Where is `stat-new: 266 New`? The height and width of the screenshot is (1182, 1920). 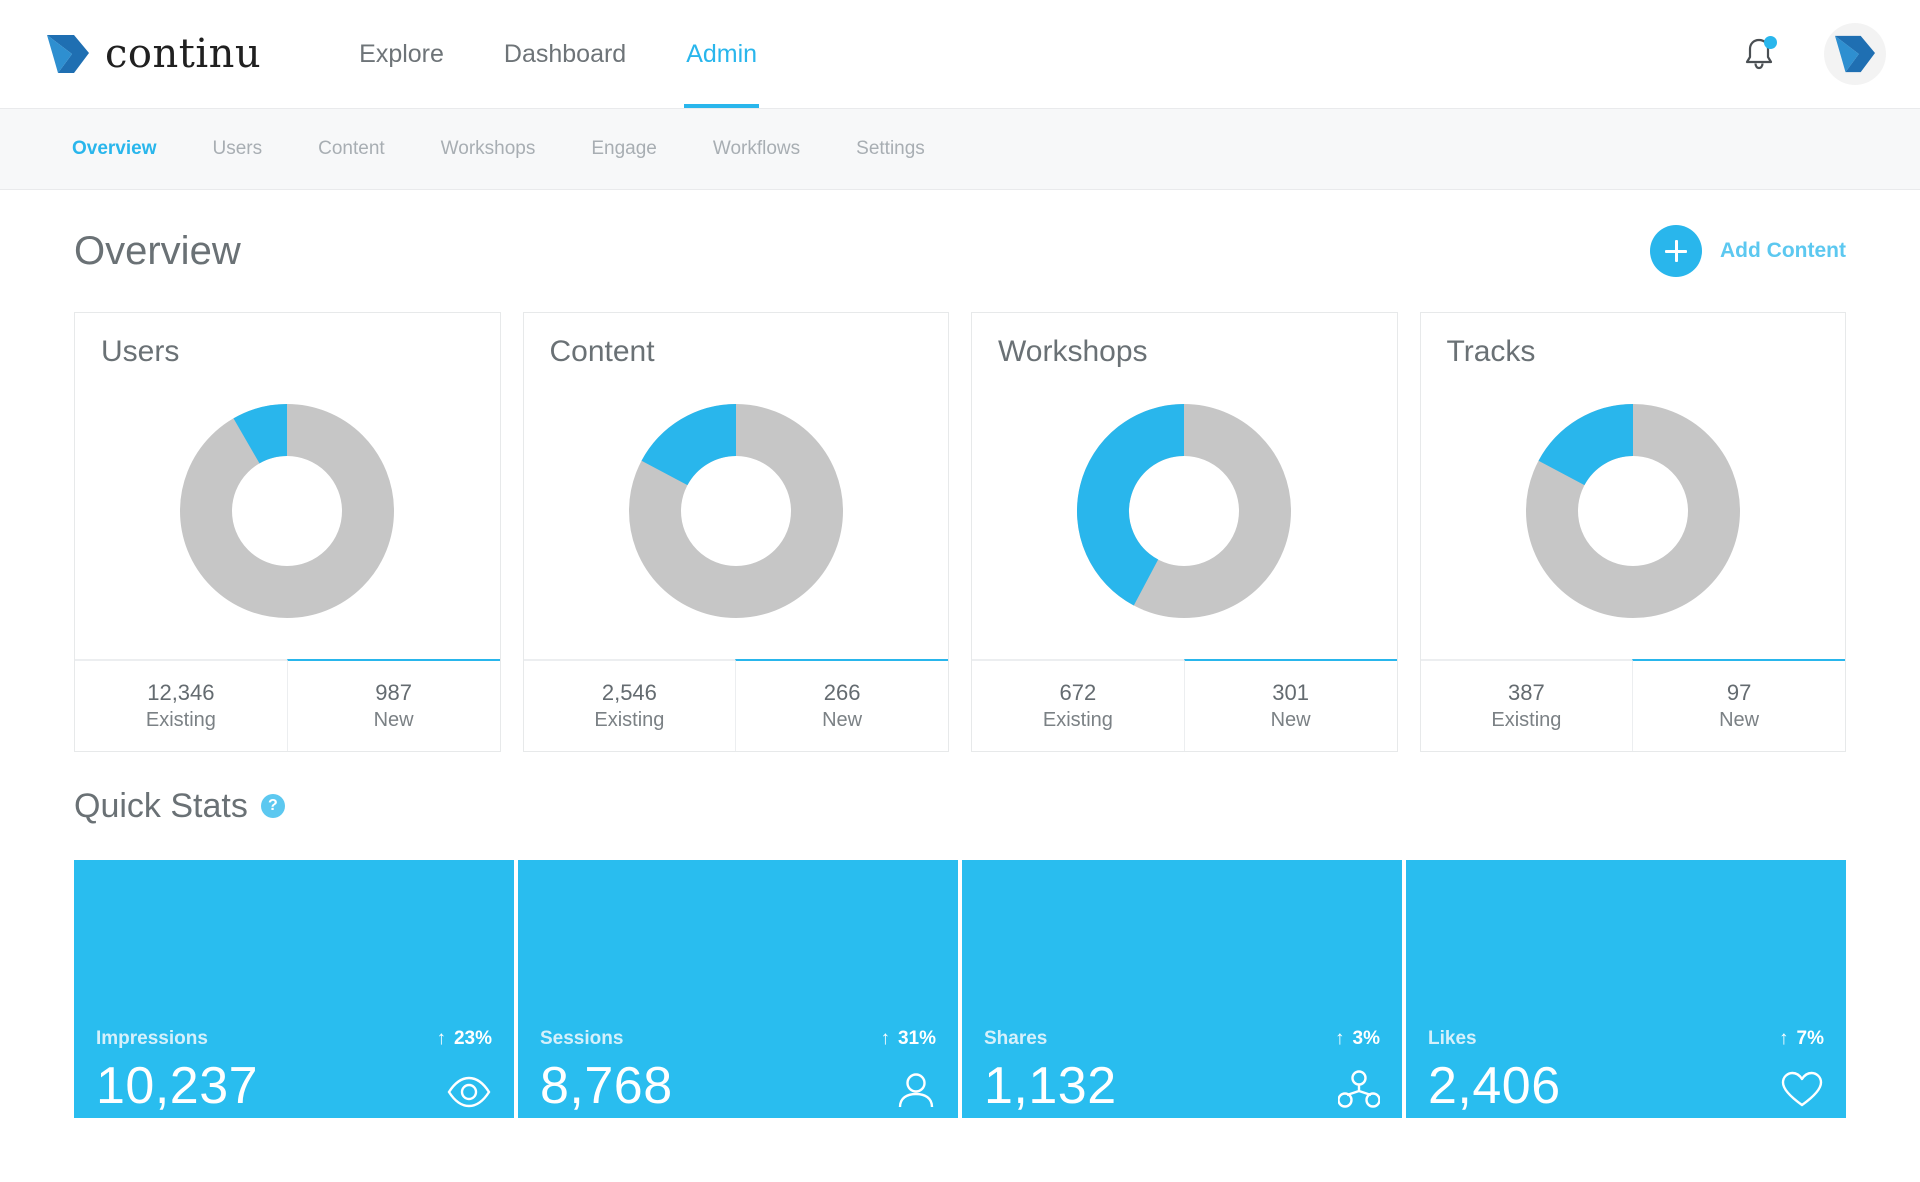
stat-new: 266 New is located at coordinates (841, 705).